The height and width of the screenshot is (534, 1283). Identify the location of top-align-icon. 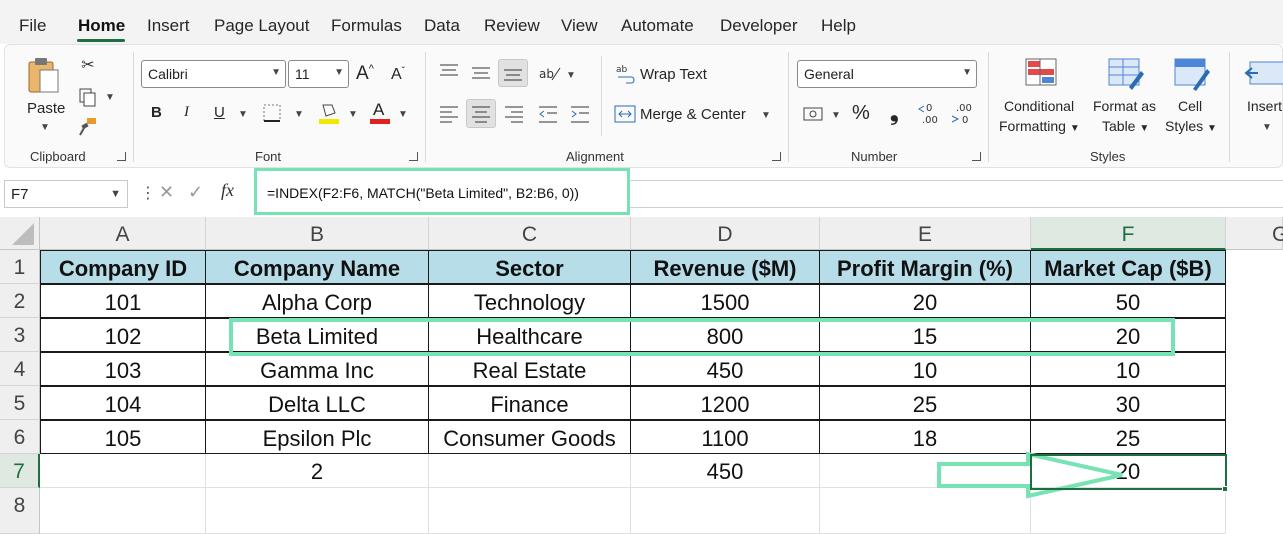
(449, 72).